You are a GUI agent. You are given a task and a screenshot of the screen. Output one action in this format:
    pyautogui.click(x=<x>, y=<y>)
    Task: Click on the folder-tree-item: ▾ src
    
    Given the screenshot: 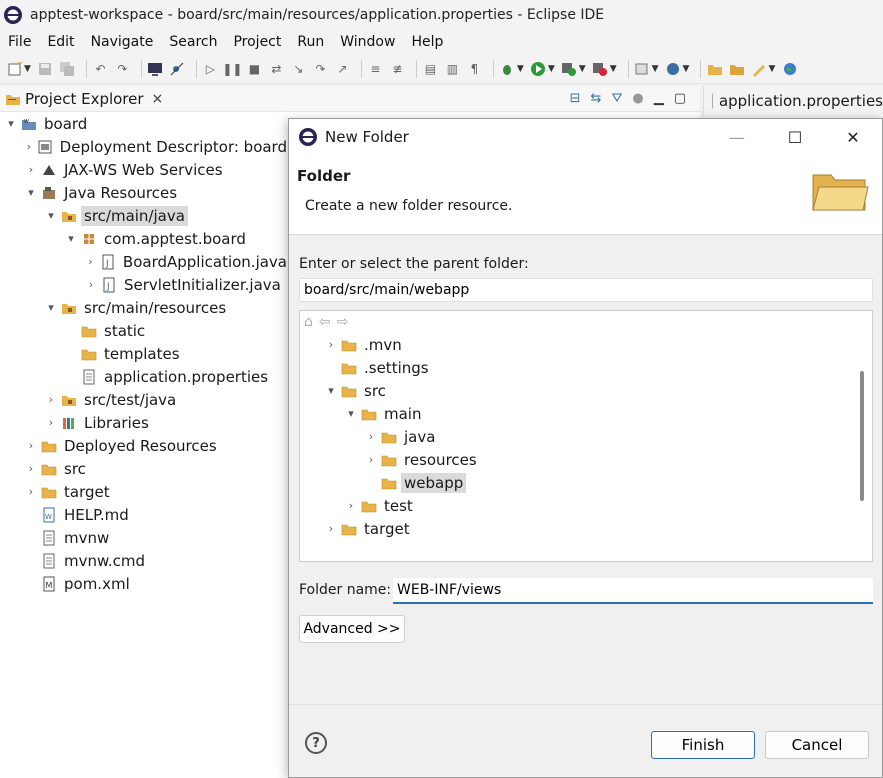 What is the action you would take?
    pyautogui.click(x=586, y=390)
    